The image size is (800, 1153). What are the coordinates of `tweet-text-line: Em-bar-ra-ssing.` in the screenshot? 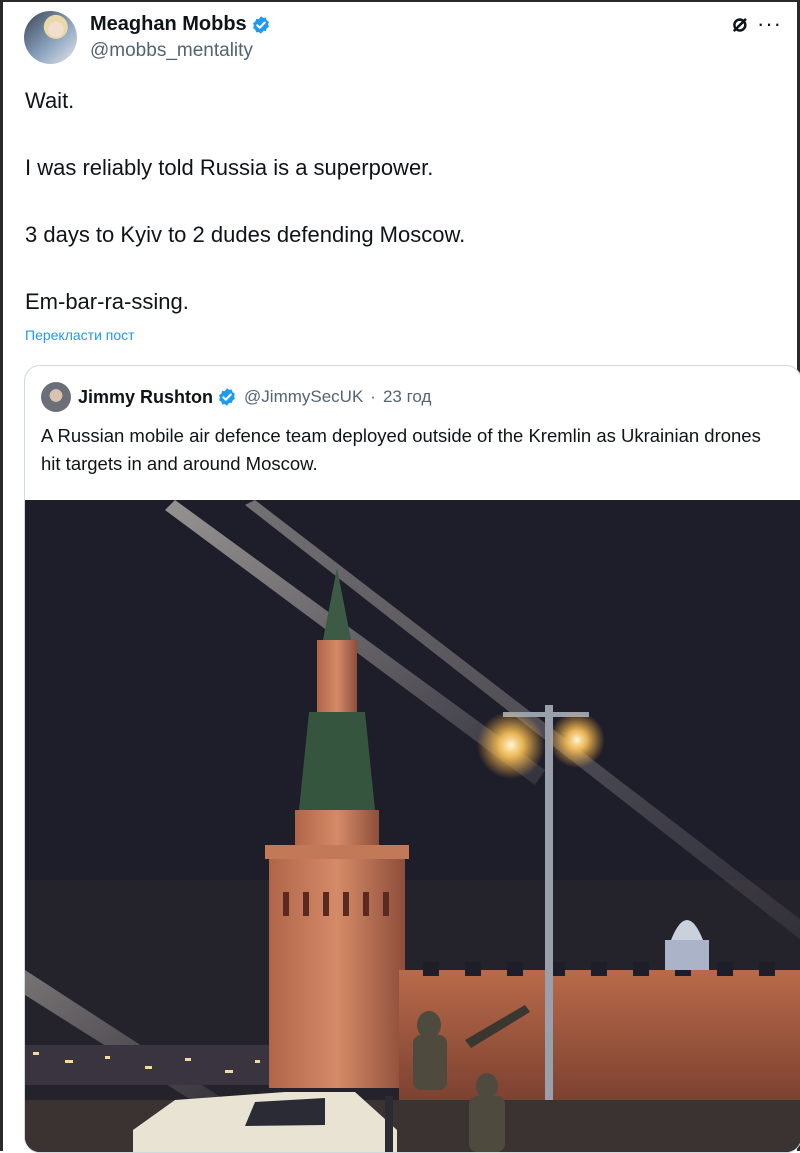 It's located at (107, 301).